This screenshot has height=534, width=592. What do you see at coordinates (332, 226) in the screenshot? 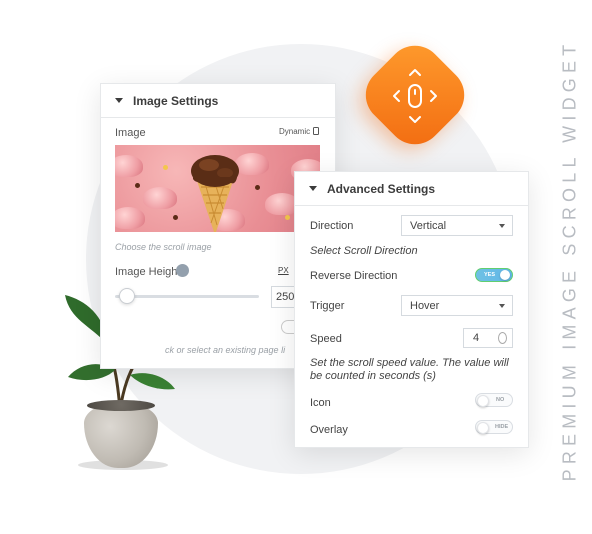
I see `direction-label: Direction` at bounding box center [332, 226].